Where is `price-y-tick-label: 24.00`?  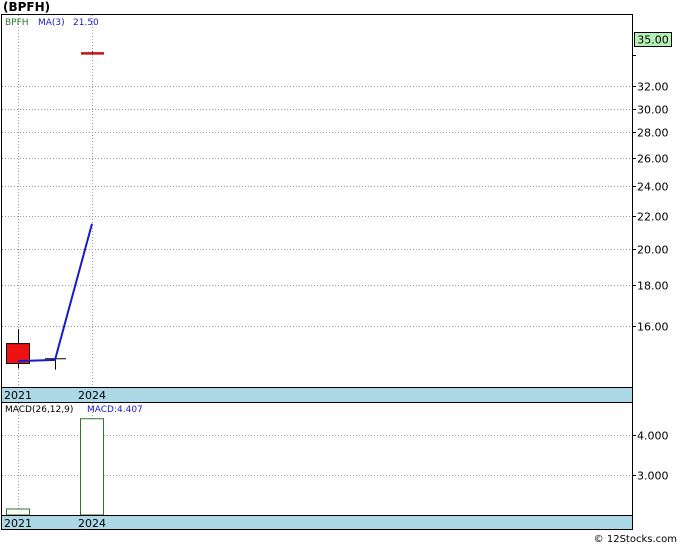 price-y-tick-label: 24.00 is located at coordinates (653, 187).